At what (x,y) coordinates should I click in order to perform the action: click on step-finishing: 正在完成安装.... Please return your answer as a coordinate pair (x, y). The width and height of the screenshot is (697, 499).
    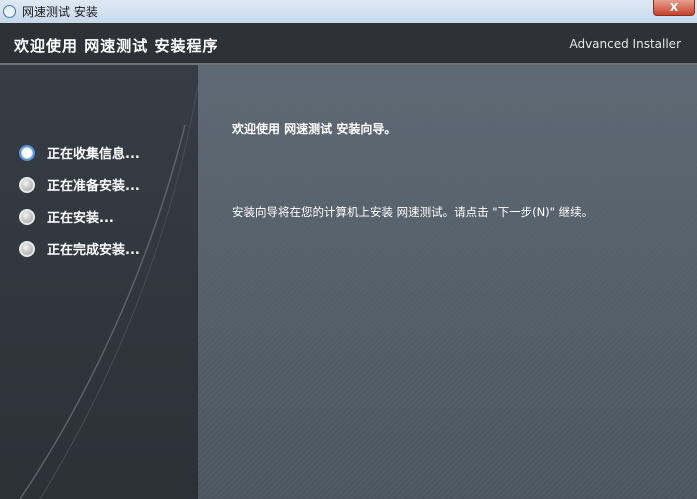
    Looking at the image, I should click on (79, 248).